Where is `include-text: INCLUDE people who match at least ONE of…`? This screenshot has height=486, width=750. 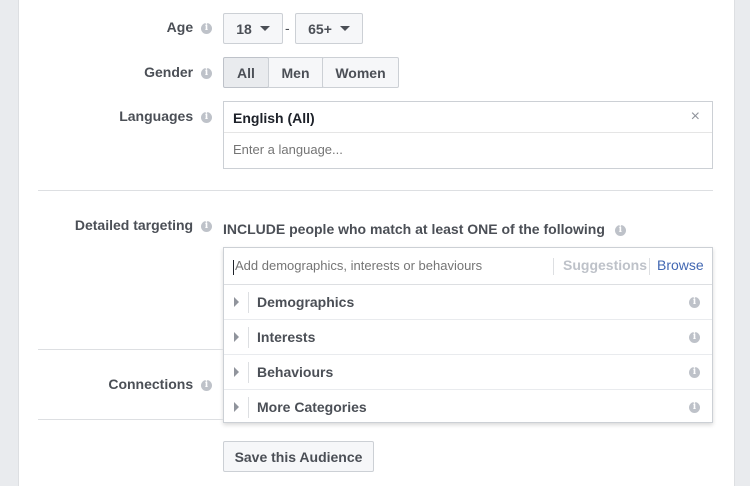
include-text: INCLUDE people who match at least ONE of… is located at coordinates (414, 229).